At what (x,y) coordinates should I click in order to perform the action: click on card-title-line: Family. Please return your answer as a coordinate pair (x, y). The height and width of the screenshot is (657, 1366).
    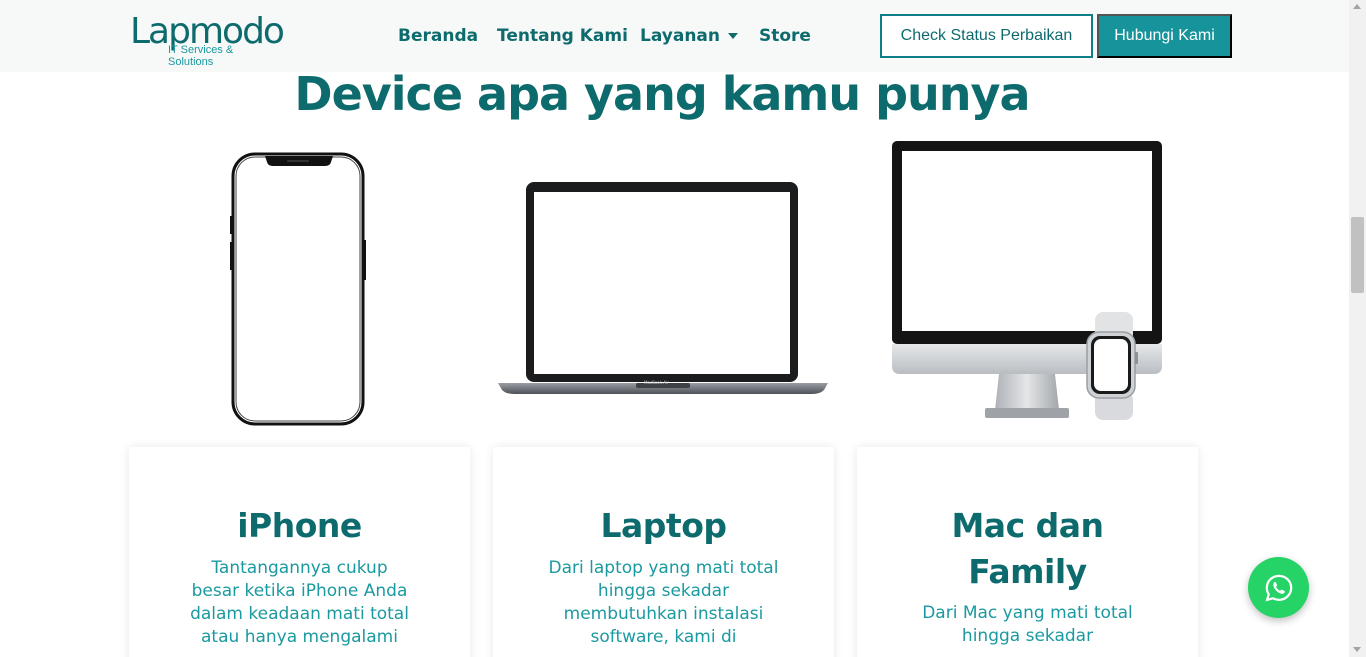
    Looking at the image, I should click on (1027, 571).